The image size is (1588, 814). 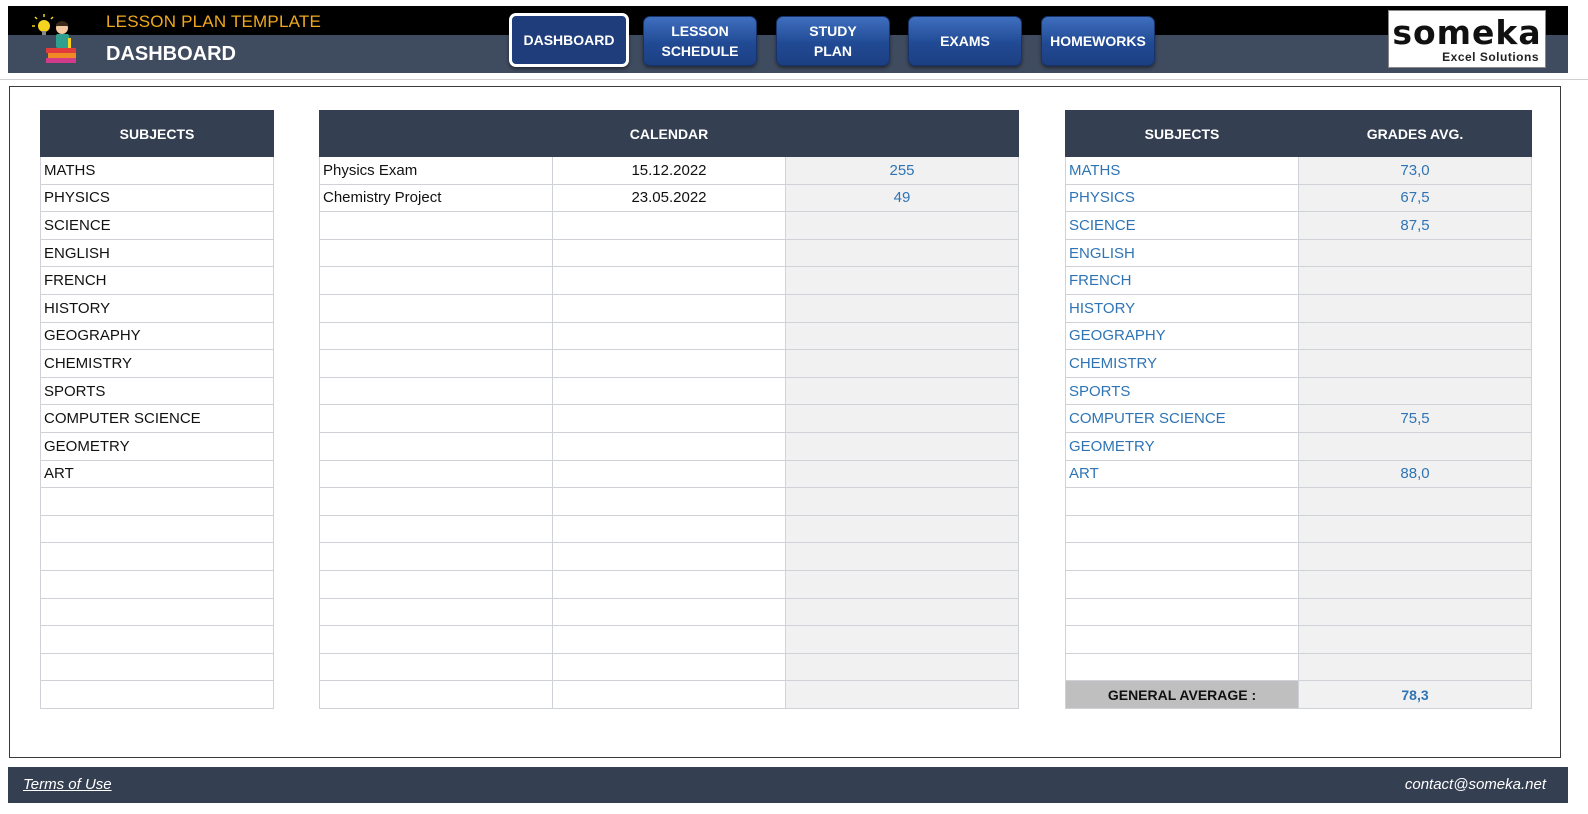 What do you see at coordinates (833, 41) in the screenshot?
I see `nav-study-plan-button: STUDY PLAN` at bounding box center [833, 41].